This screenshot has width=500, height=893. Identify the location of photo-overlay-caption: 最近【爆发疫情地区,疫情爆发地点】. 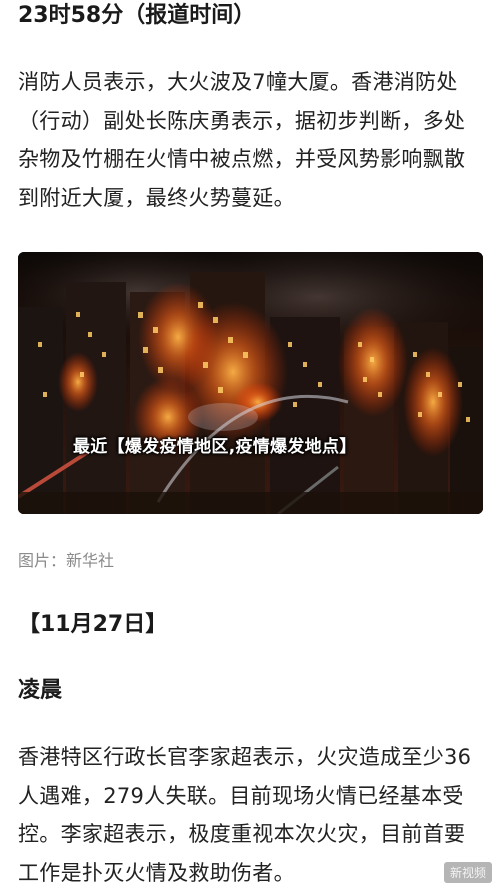
(215, 444).